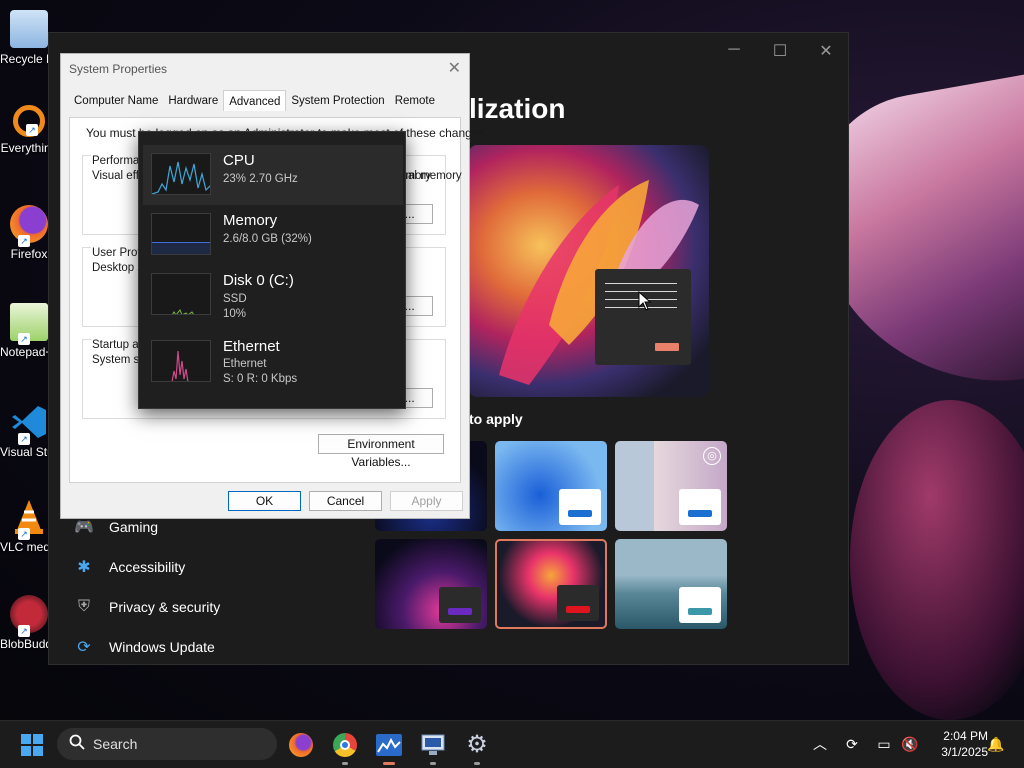 This screenshot has height=768, width=1024. Describe the element at coordinates (29, 324) in the screenshot. I see `notepad-plus-icon: ↗` at that location.